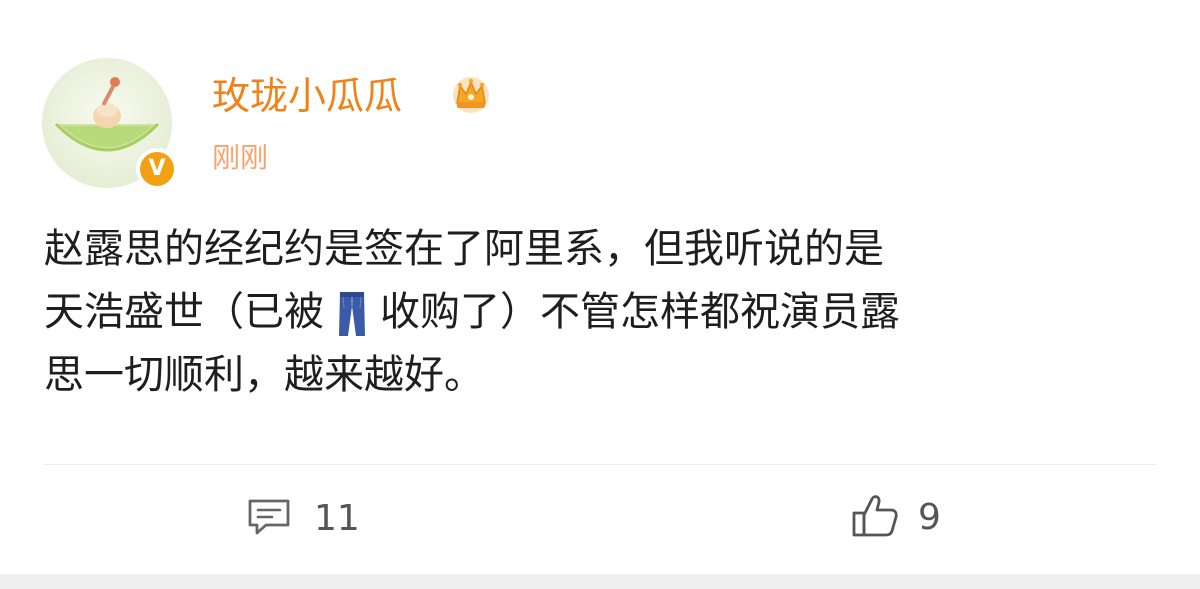 The image size is (1200, 589). I want to click on content-line: 赵露思的经纪约是签在了阿里系，但我听说的是, so click(464, 249).